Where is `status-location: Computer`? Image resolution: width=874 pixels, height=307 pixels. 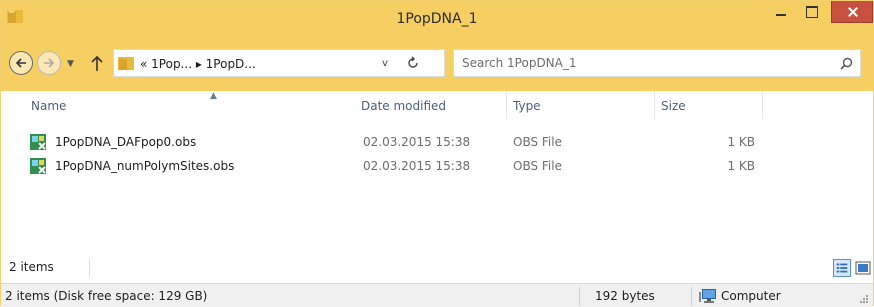
status-location: Computer is located at coordinates (751, 296).